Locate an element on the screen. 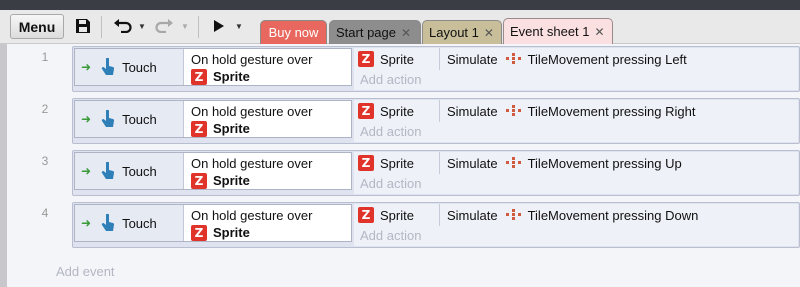 The width and height of the screenshot is (800, 287). undo-icon is located at coordinates (123, 26).